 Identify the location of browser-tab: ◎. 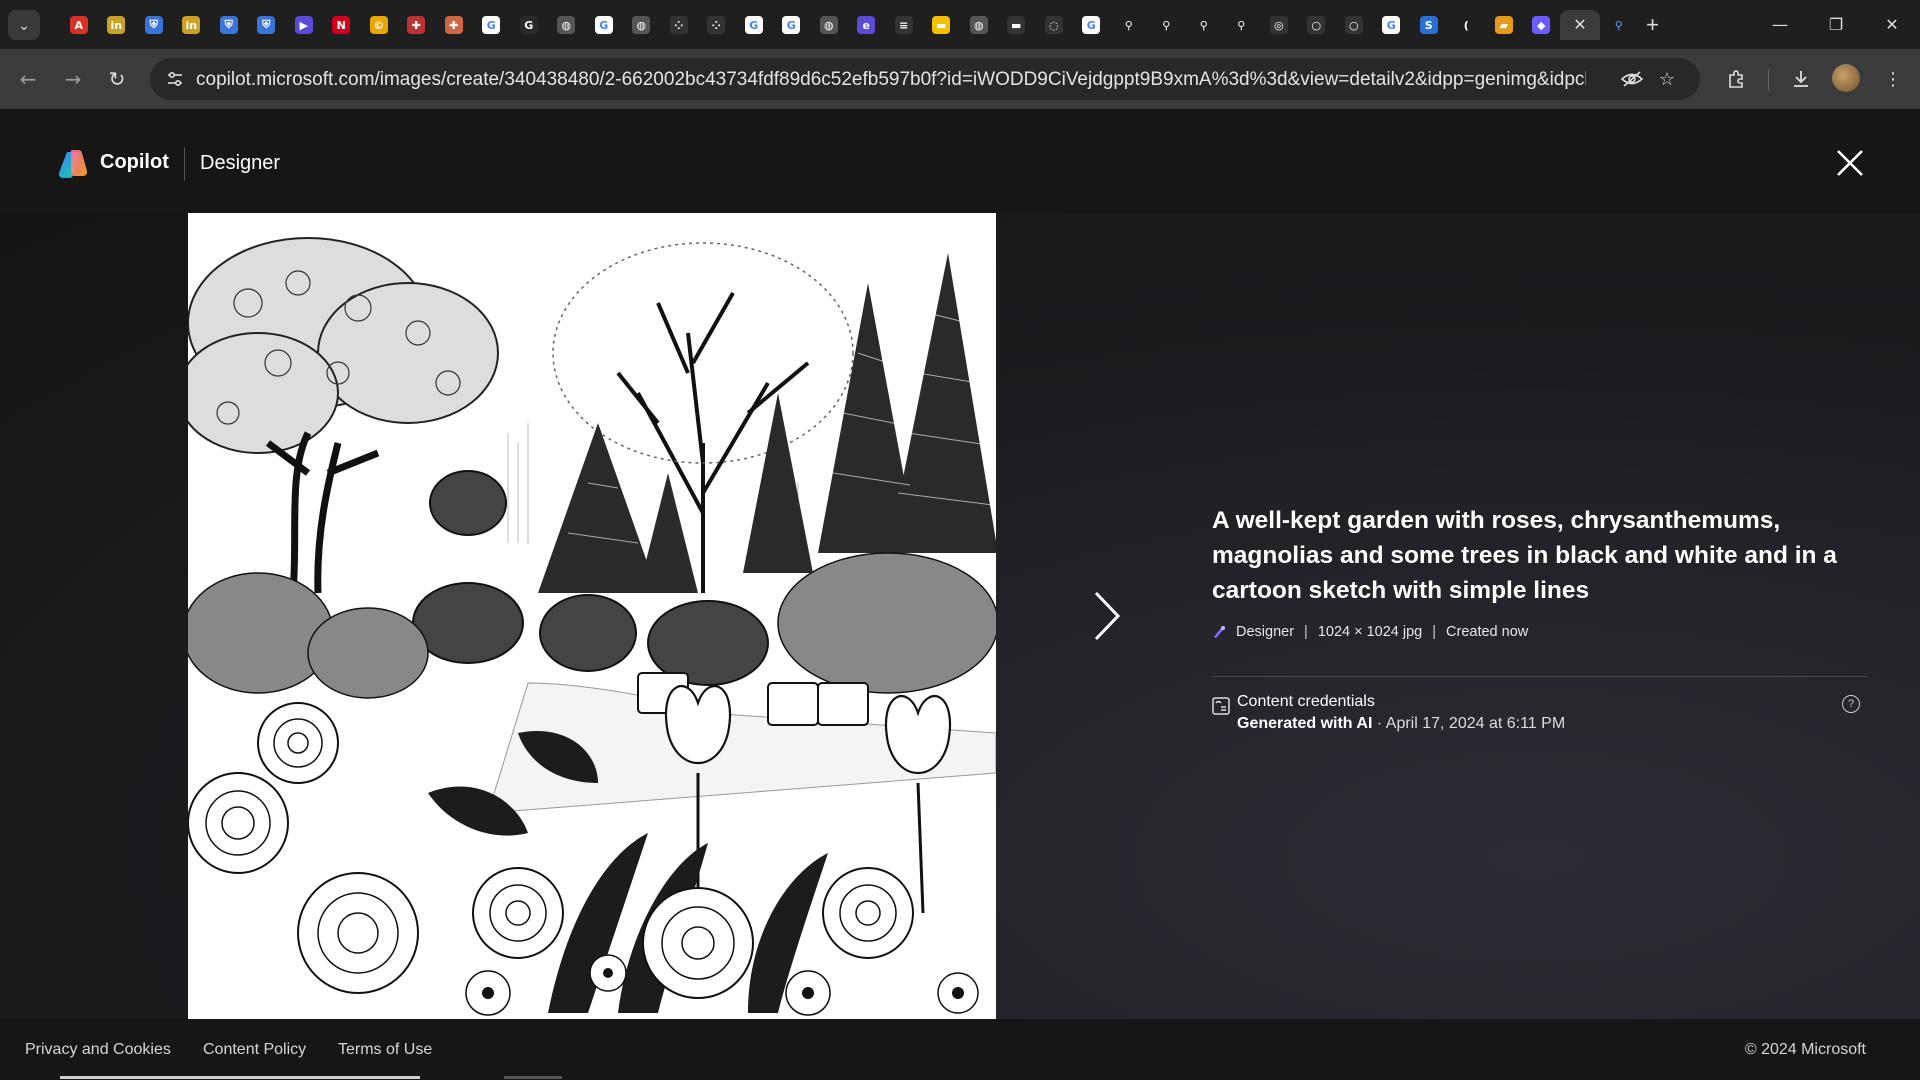
(1279, 25).